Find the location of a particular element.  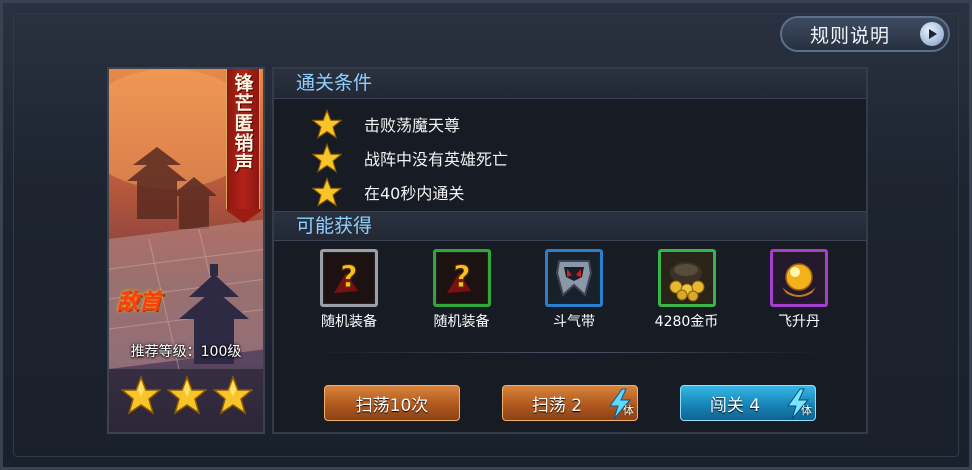

banner-tip is located at coordinates (244, 216).